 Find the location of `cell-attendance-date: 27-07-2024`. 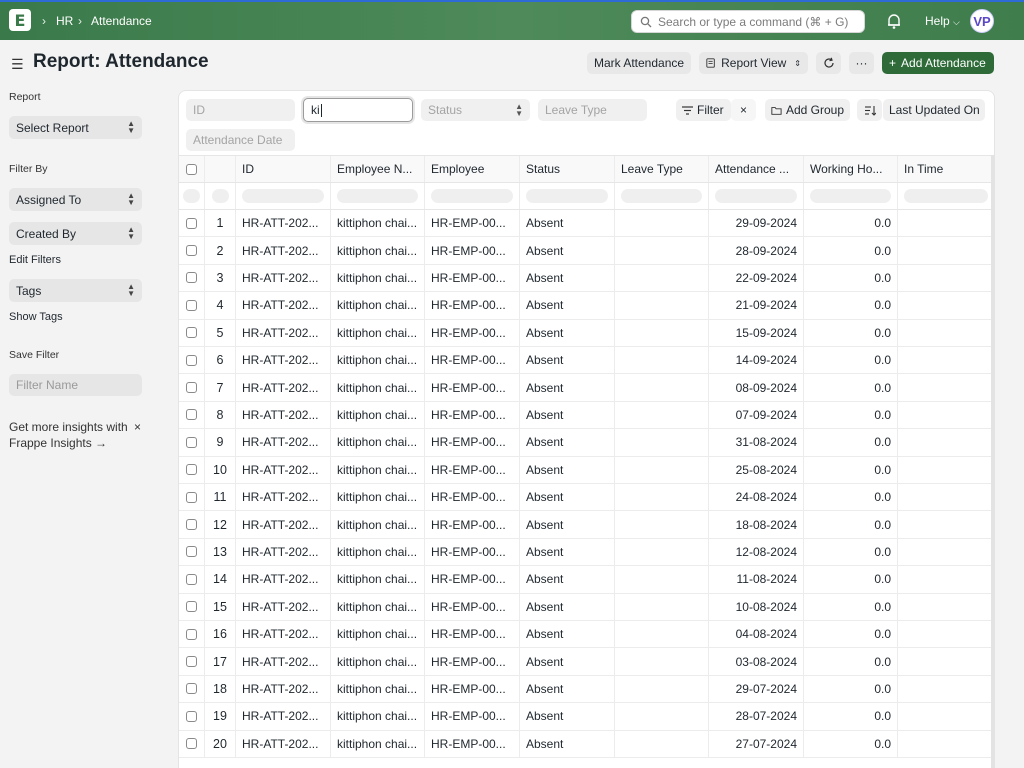

cell-attendance-date: 27-07-2024 is located at coordinates (756, 743).